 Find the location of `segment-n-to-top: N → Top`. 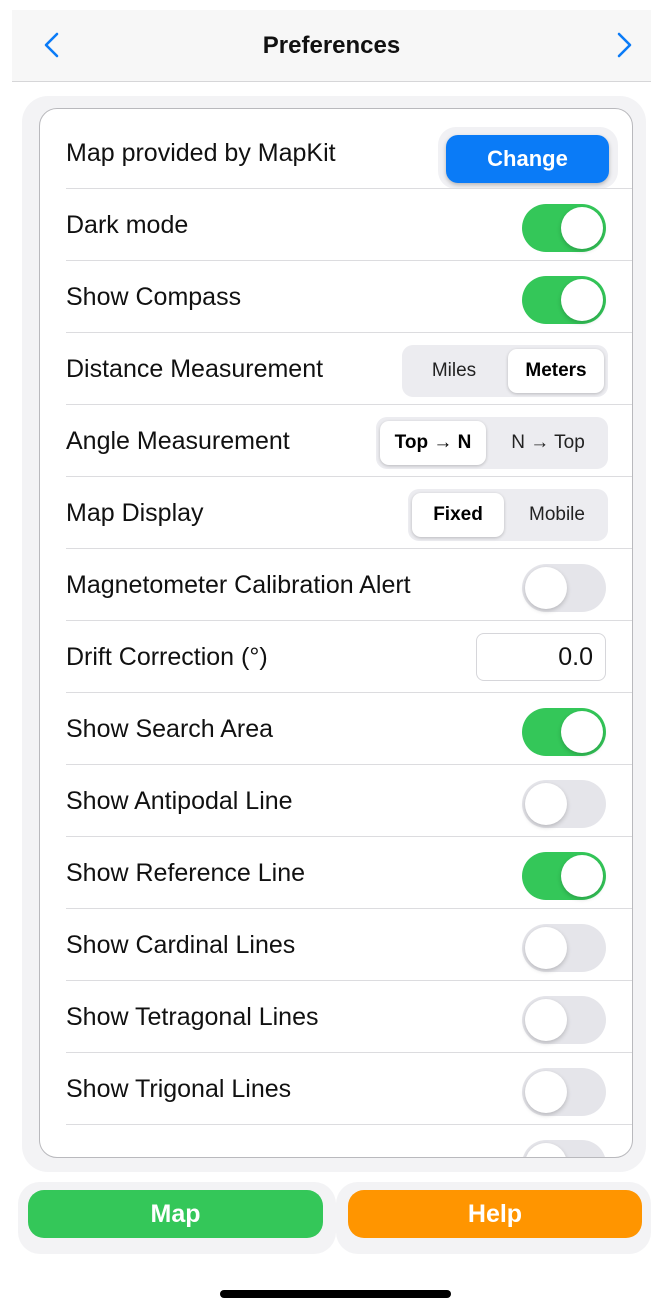

segment-n-to-top: N → Top is located at coordinates (548, 443).